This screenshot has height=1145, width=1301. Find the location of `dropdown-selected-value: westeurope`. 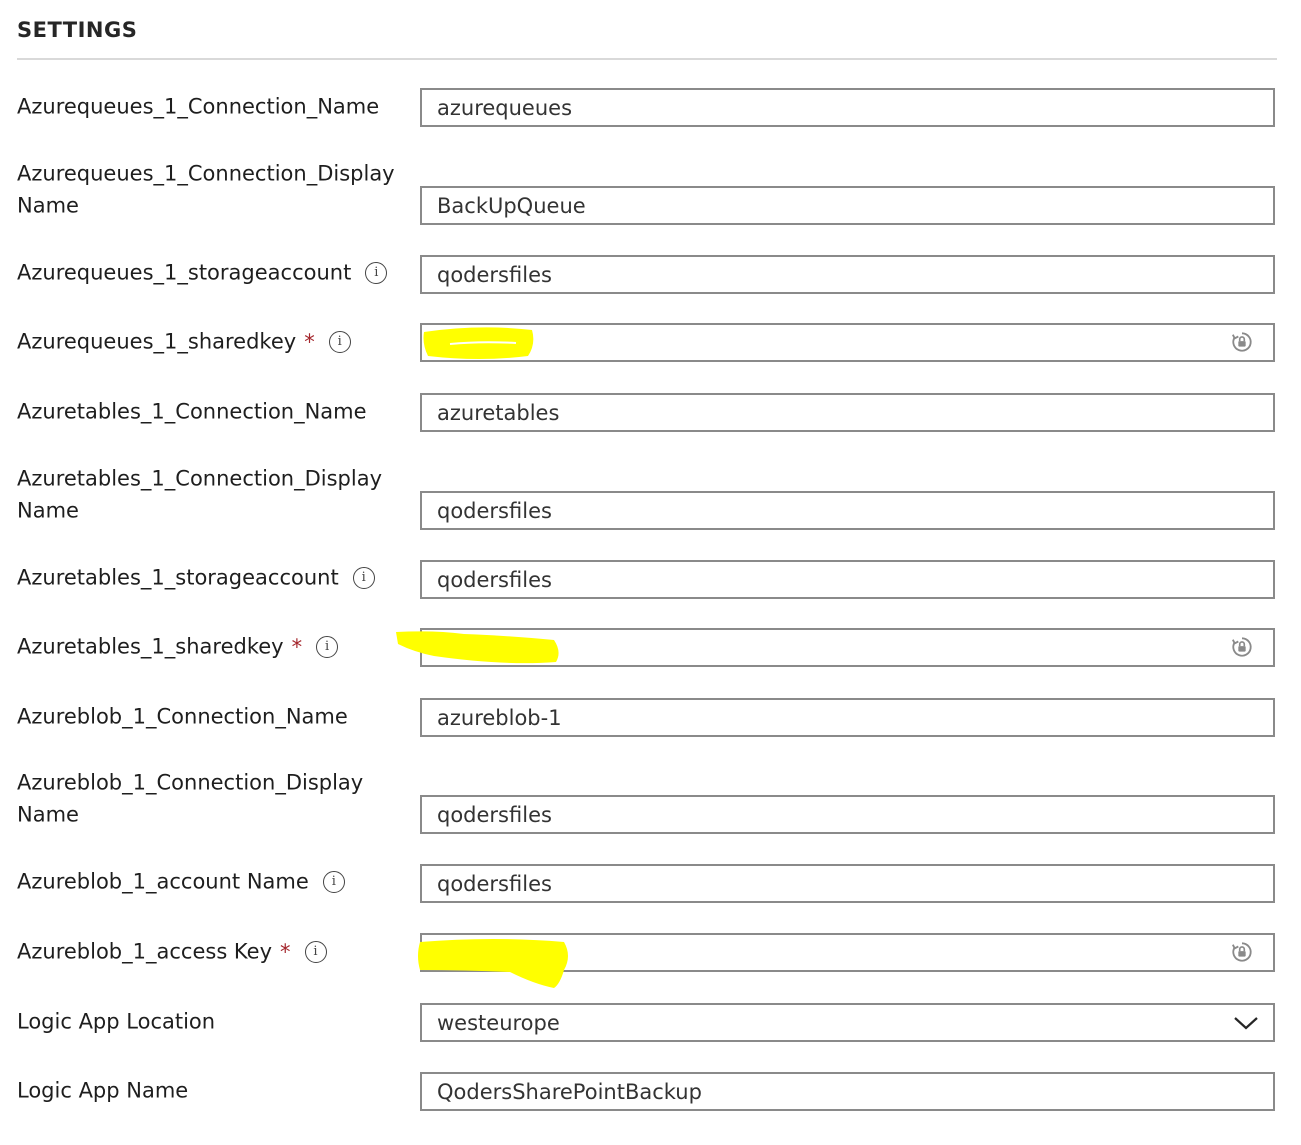

dropdown-selected-value: westeurope is located at coordinates (498, 1023).